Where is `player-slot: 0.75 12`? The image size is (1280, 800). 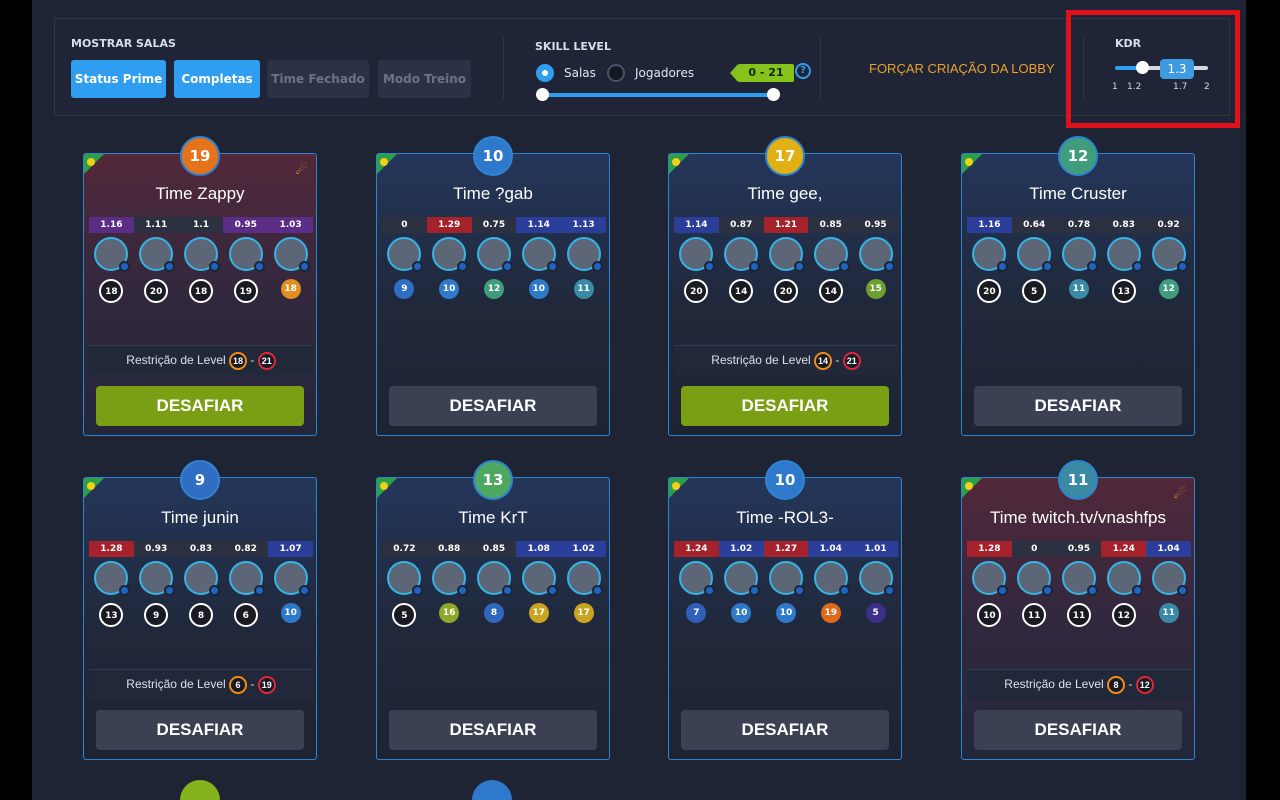
player-slot: 0.75 12 is located at coordinates (494, 281).